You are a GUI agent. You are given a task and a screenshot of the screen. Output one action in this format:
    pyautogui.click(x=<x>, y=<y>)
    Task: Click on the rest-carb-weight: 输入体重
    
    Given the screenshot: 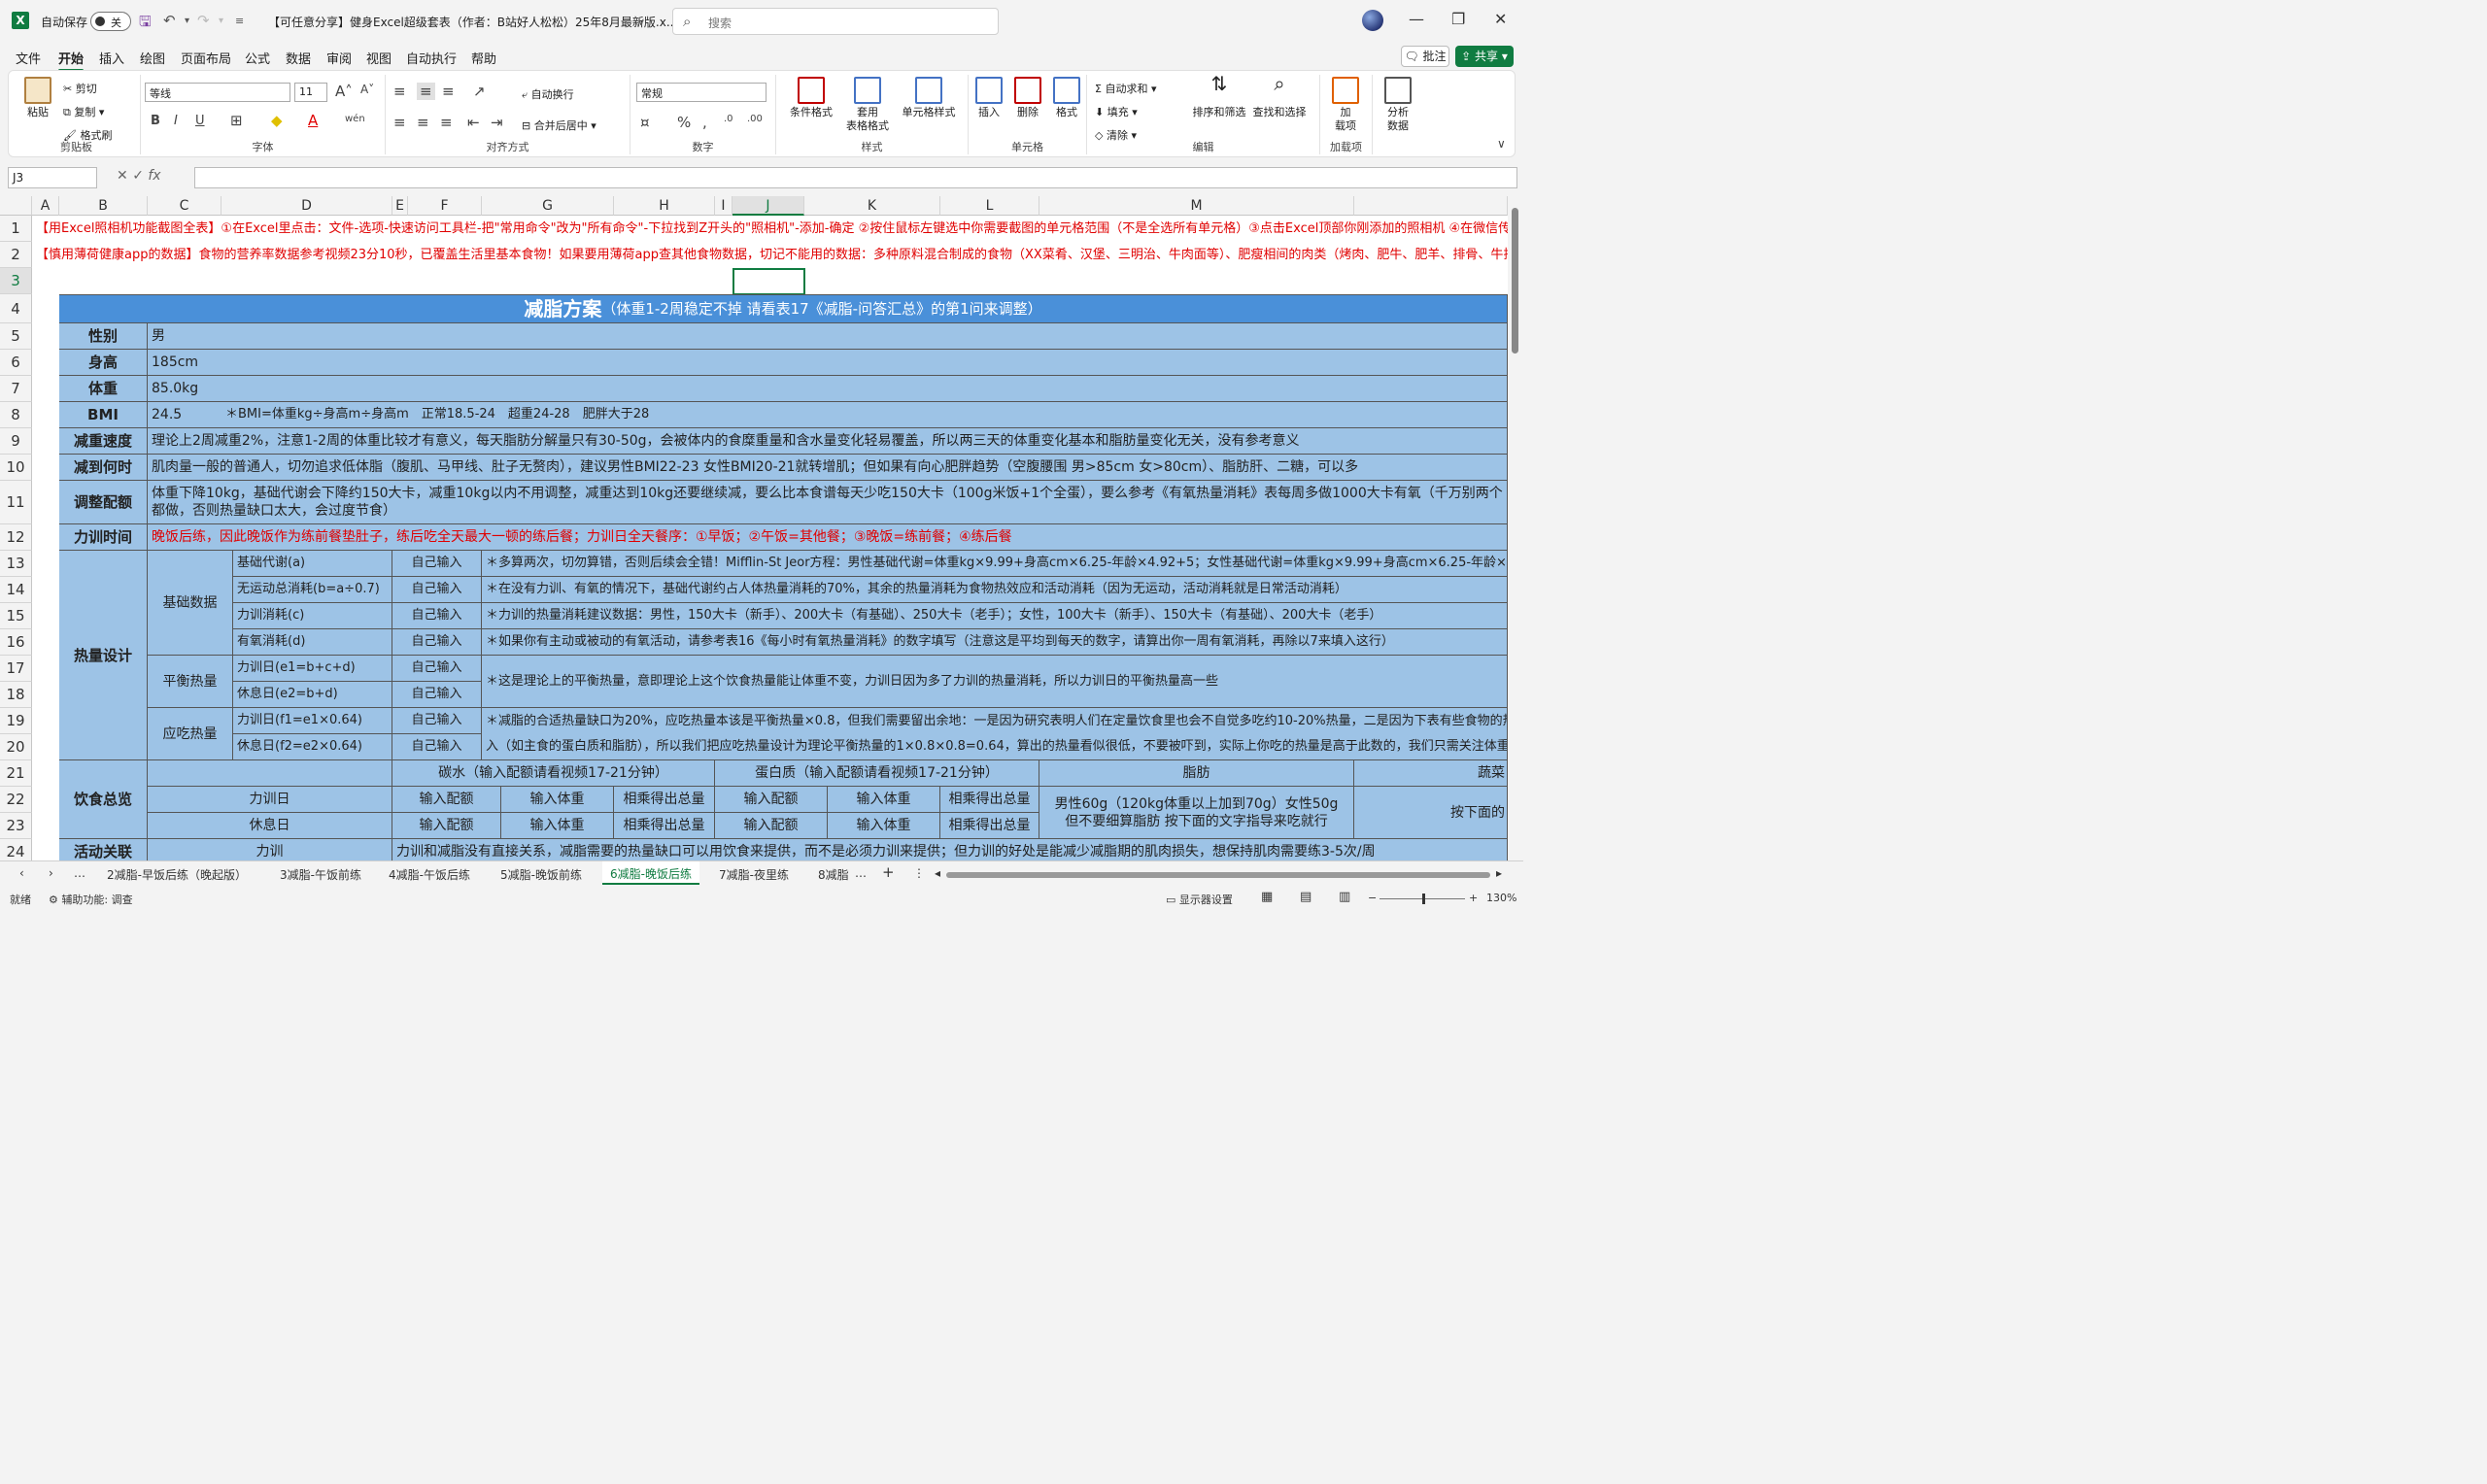 What is the action you would take?
    pyautogui.click(x=557, y=826)
    